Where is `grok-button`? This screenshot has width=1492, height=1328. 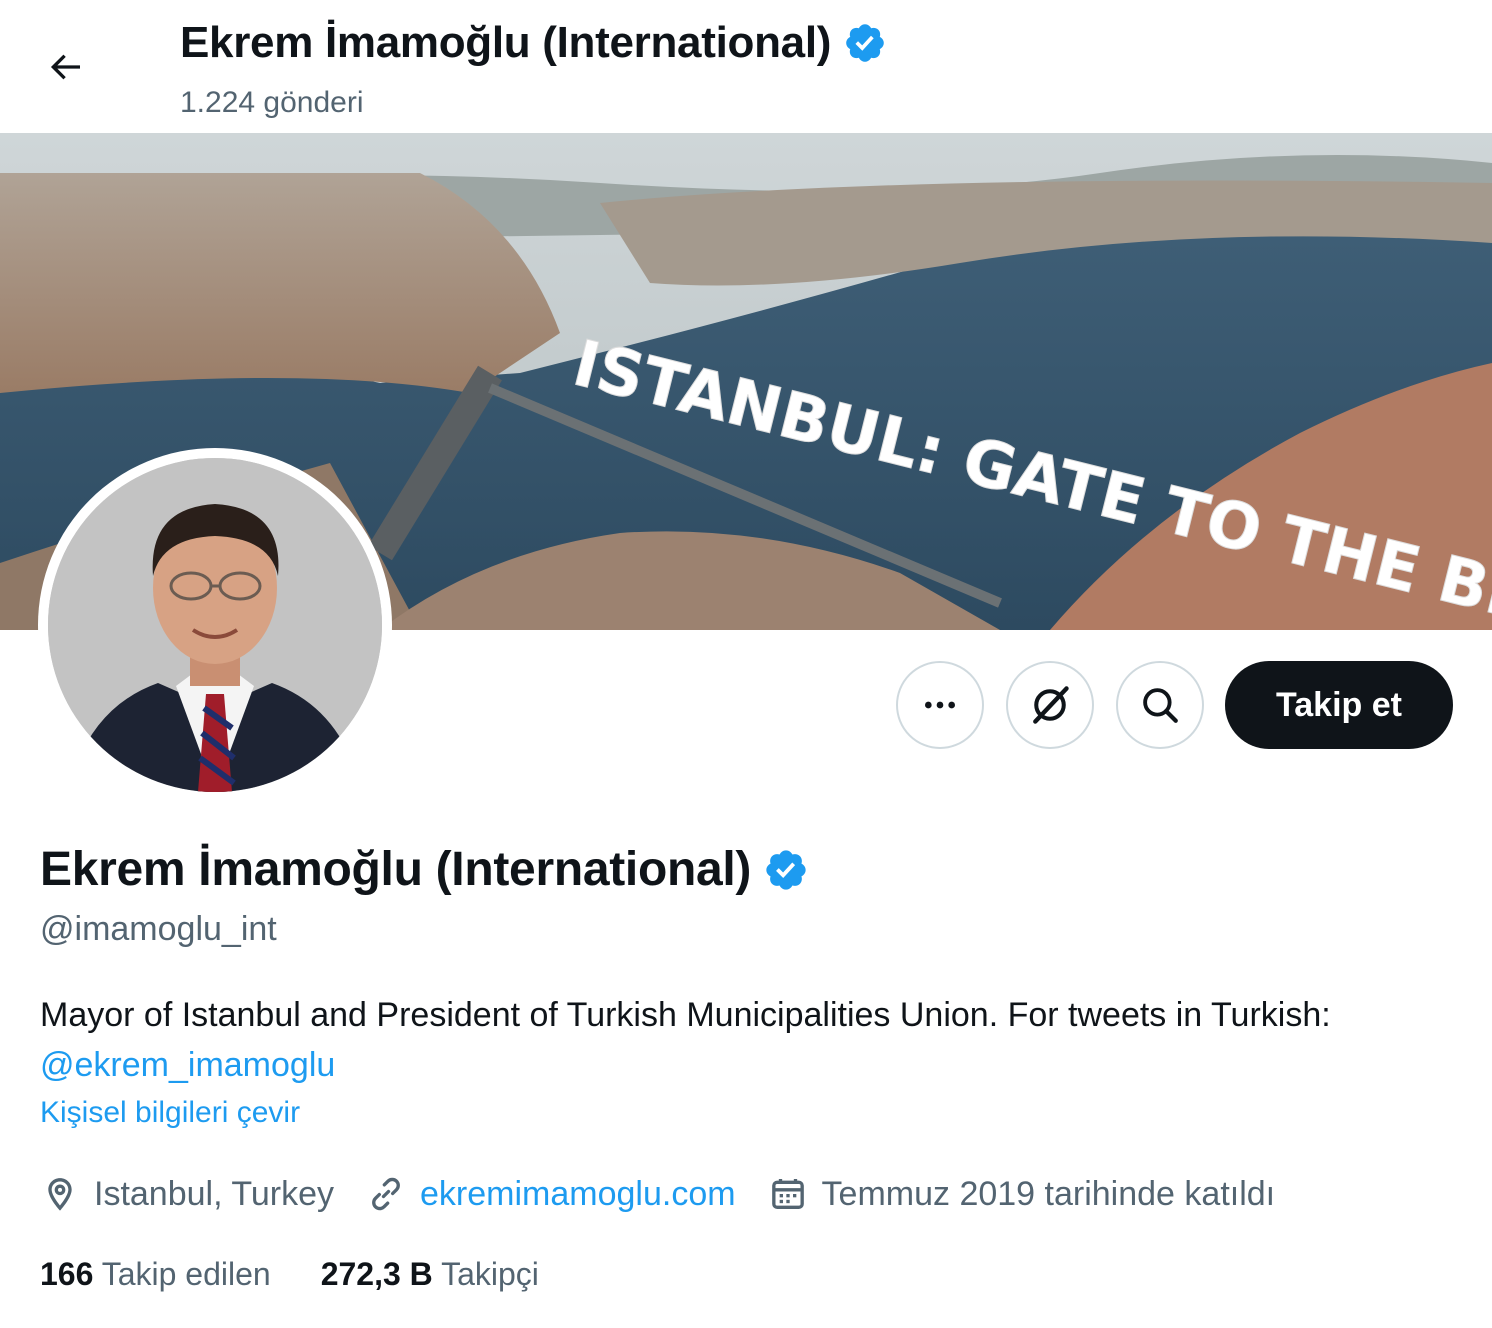
grok-button is located at coordinates (1050, 705).